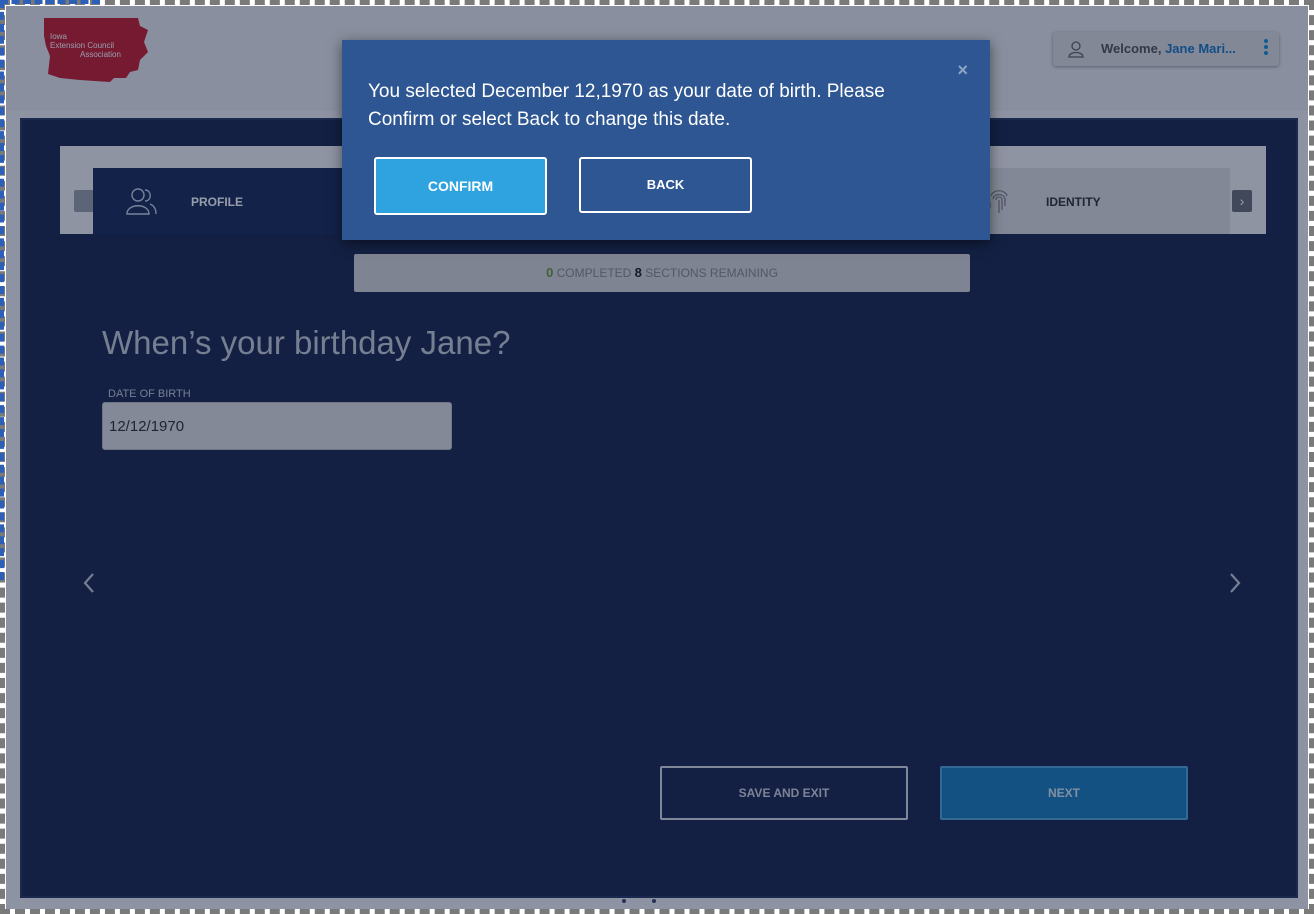  Describe the element at coordinates (665, 185) in the screenshot. I see `back-button: BACK` at that location.